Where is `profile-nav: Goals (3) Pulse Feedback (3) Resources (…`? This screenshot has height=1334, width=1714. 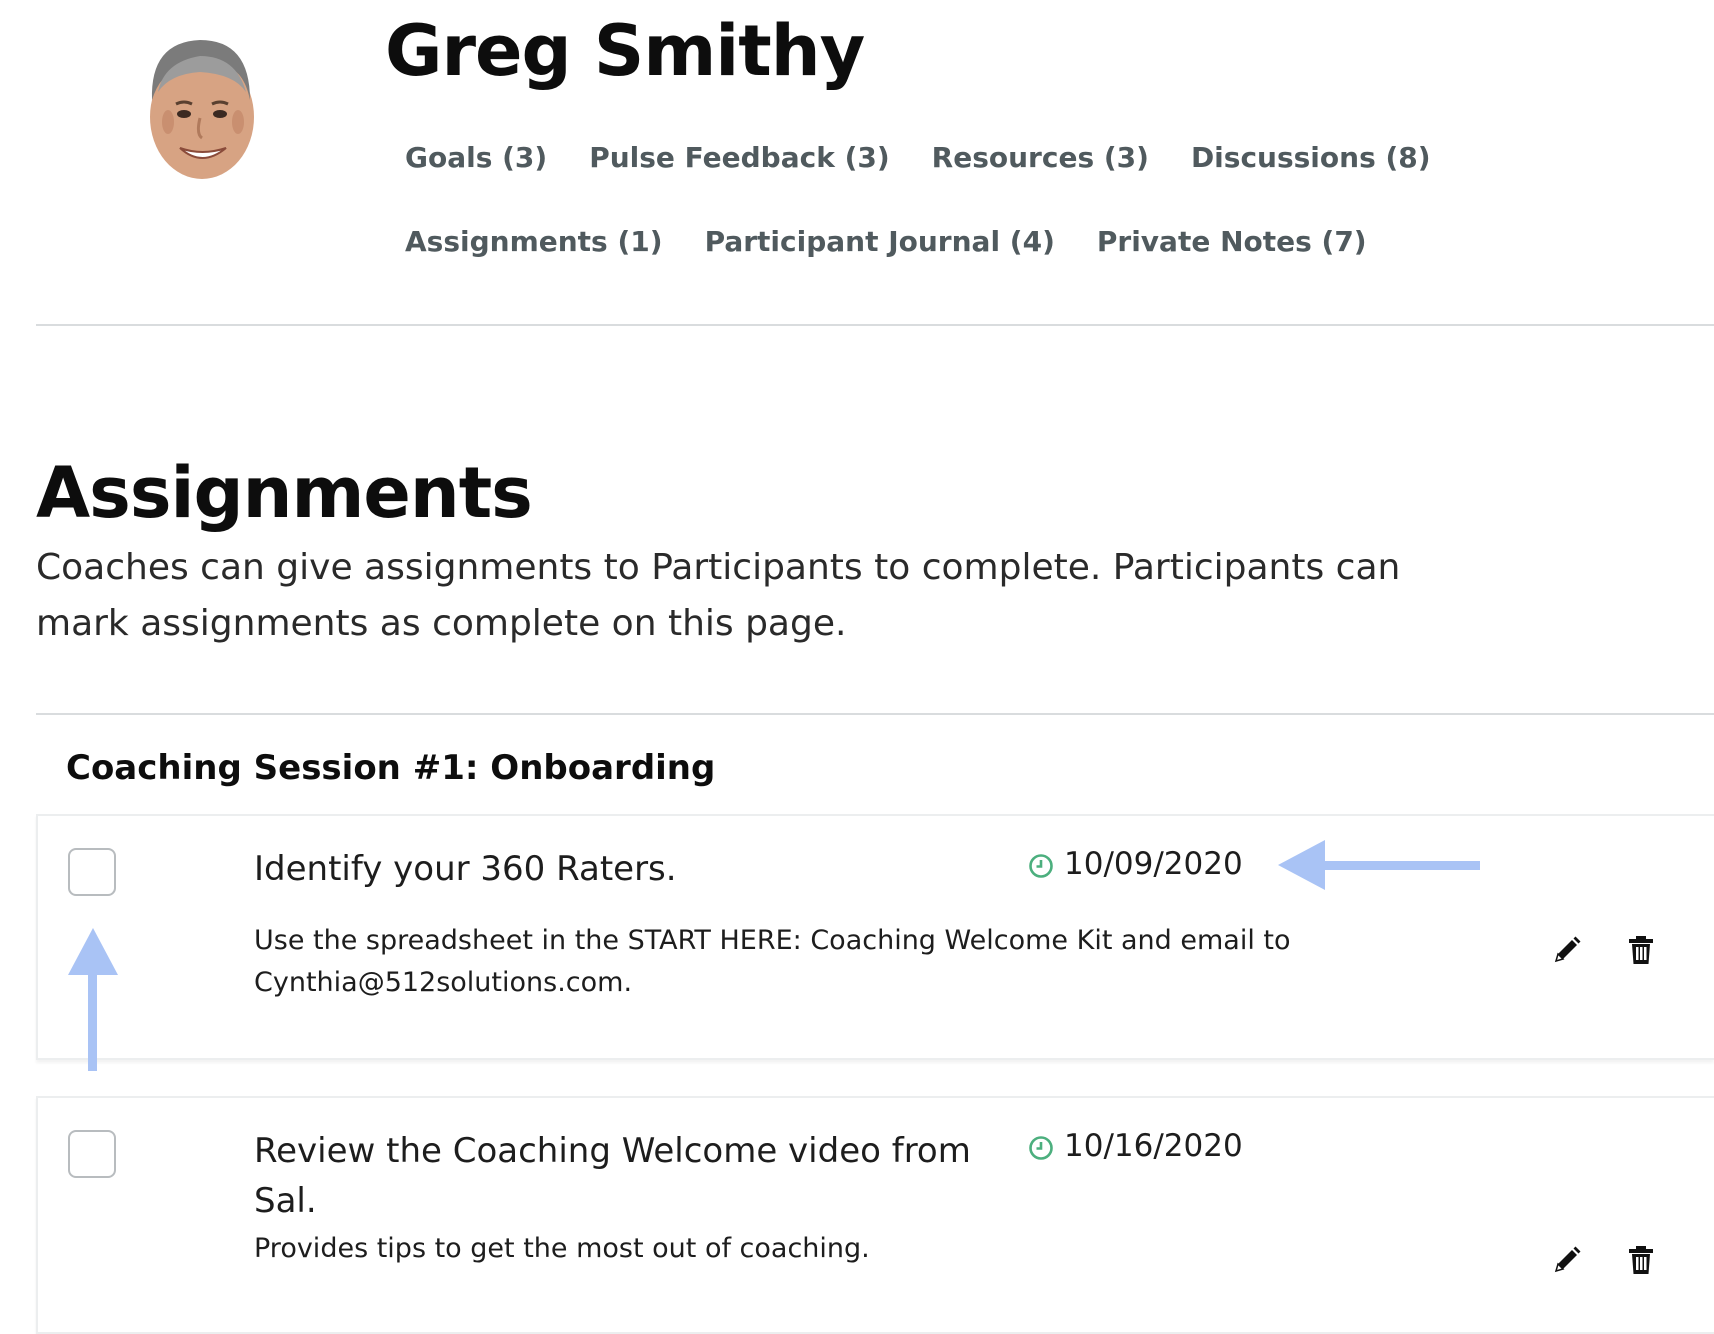 profile-nav: Goals (3) Pulse Feedback (3) Resources (… is located at coordinates (1025, 200).